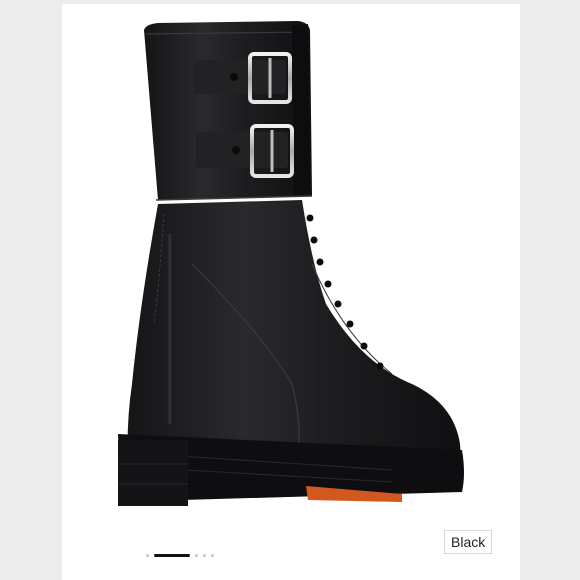  What do you see at coordinates (468, 542) in the screenshot?
I see `color-label: Black` at bounding box center [468, 542].